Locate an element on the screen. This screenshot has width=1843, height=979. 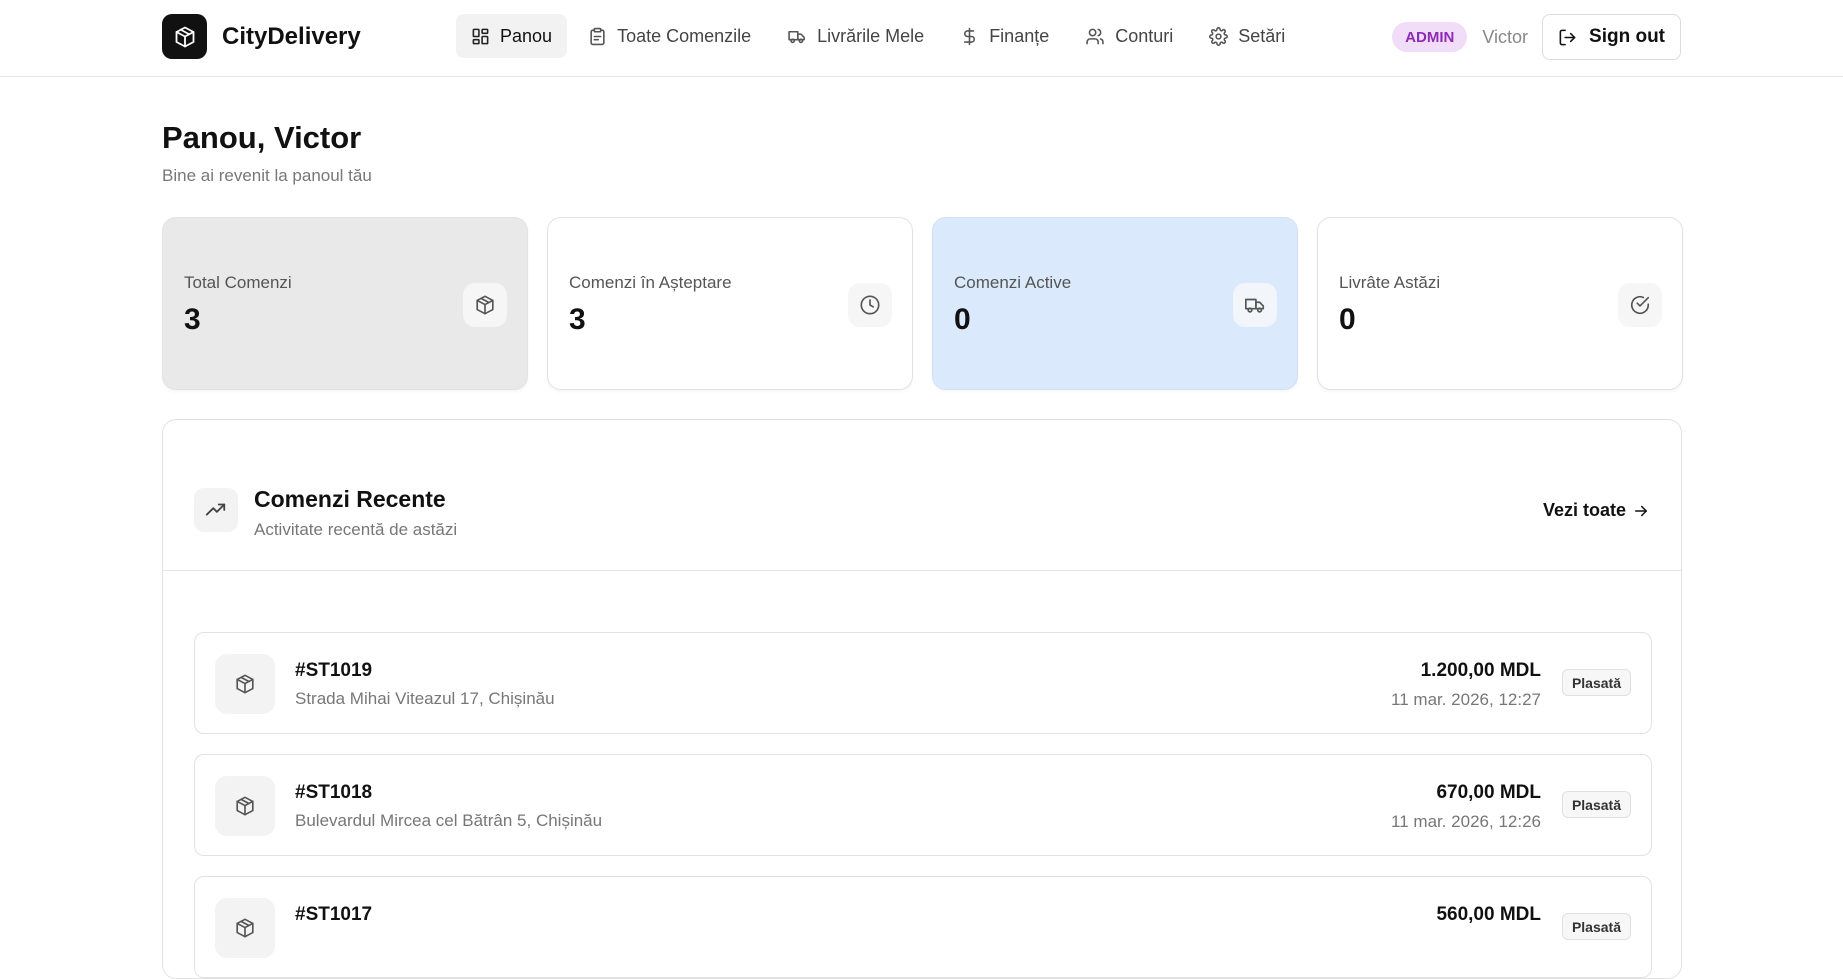
trending-up-icon is located at coordinates (216, 510).